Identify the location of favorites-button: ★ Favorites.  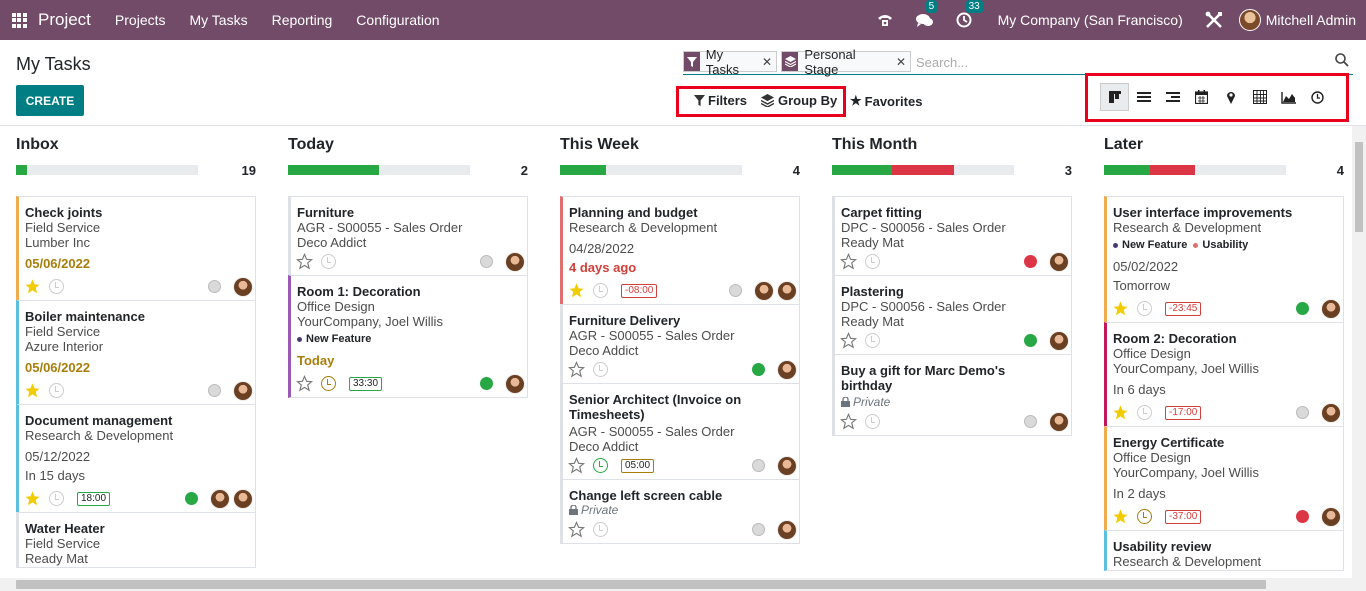
(886, 101).